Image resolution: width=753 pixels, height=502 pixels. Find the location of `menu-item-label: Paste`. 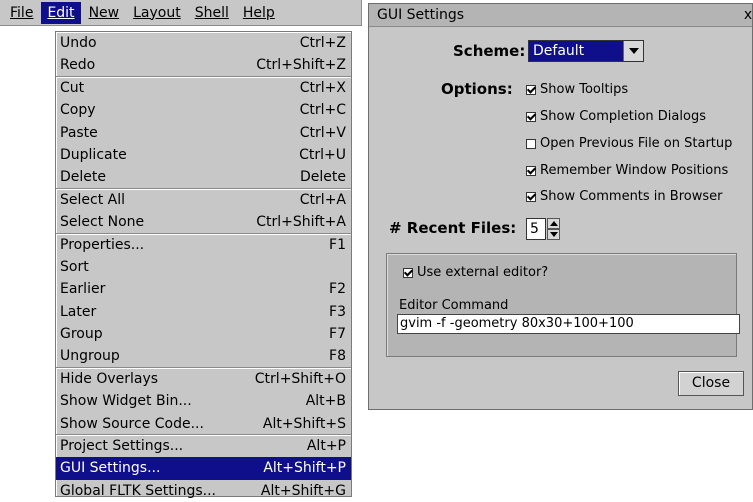

menu-item-label: Paste is located at coordinates (79, 132).